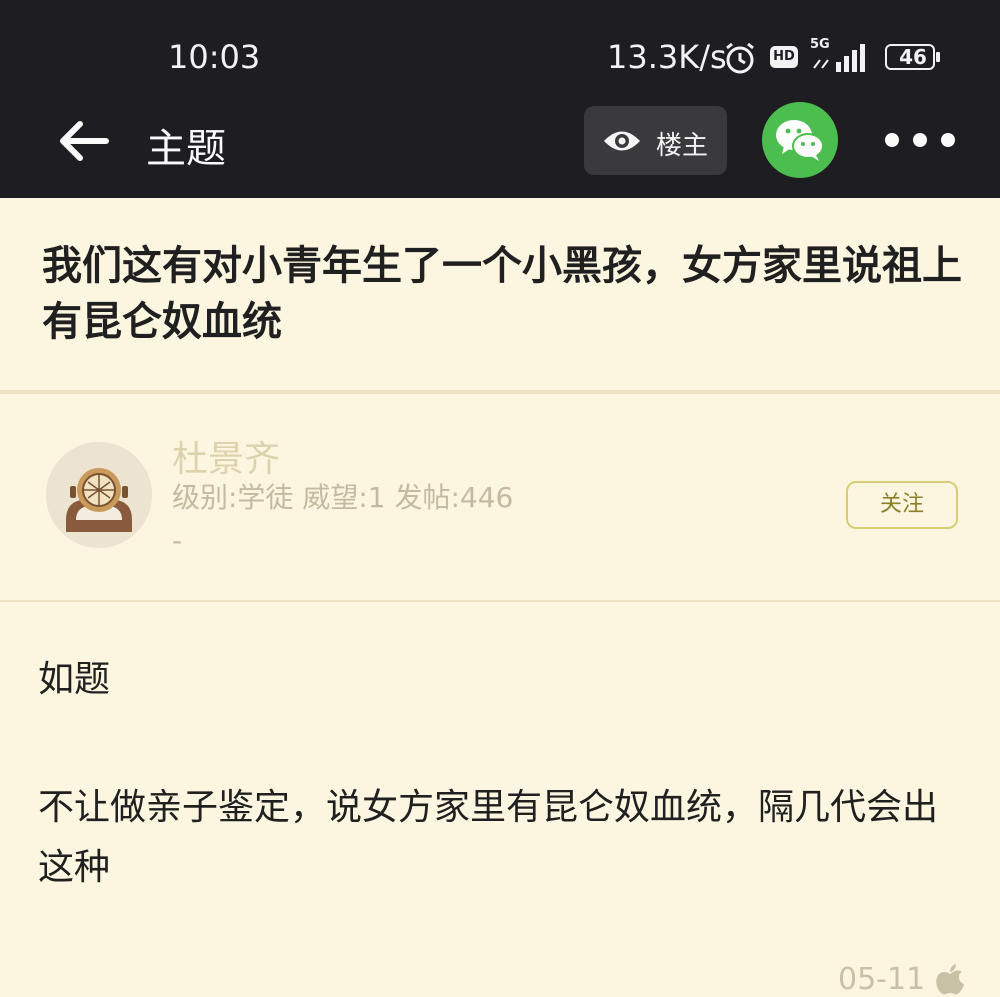  I want to click on post-paragraph: 如题, so click(74, 679).